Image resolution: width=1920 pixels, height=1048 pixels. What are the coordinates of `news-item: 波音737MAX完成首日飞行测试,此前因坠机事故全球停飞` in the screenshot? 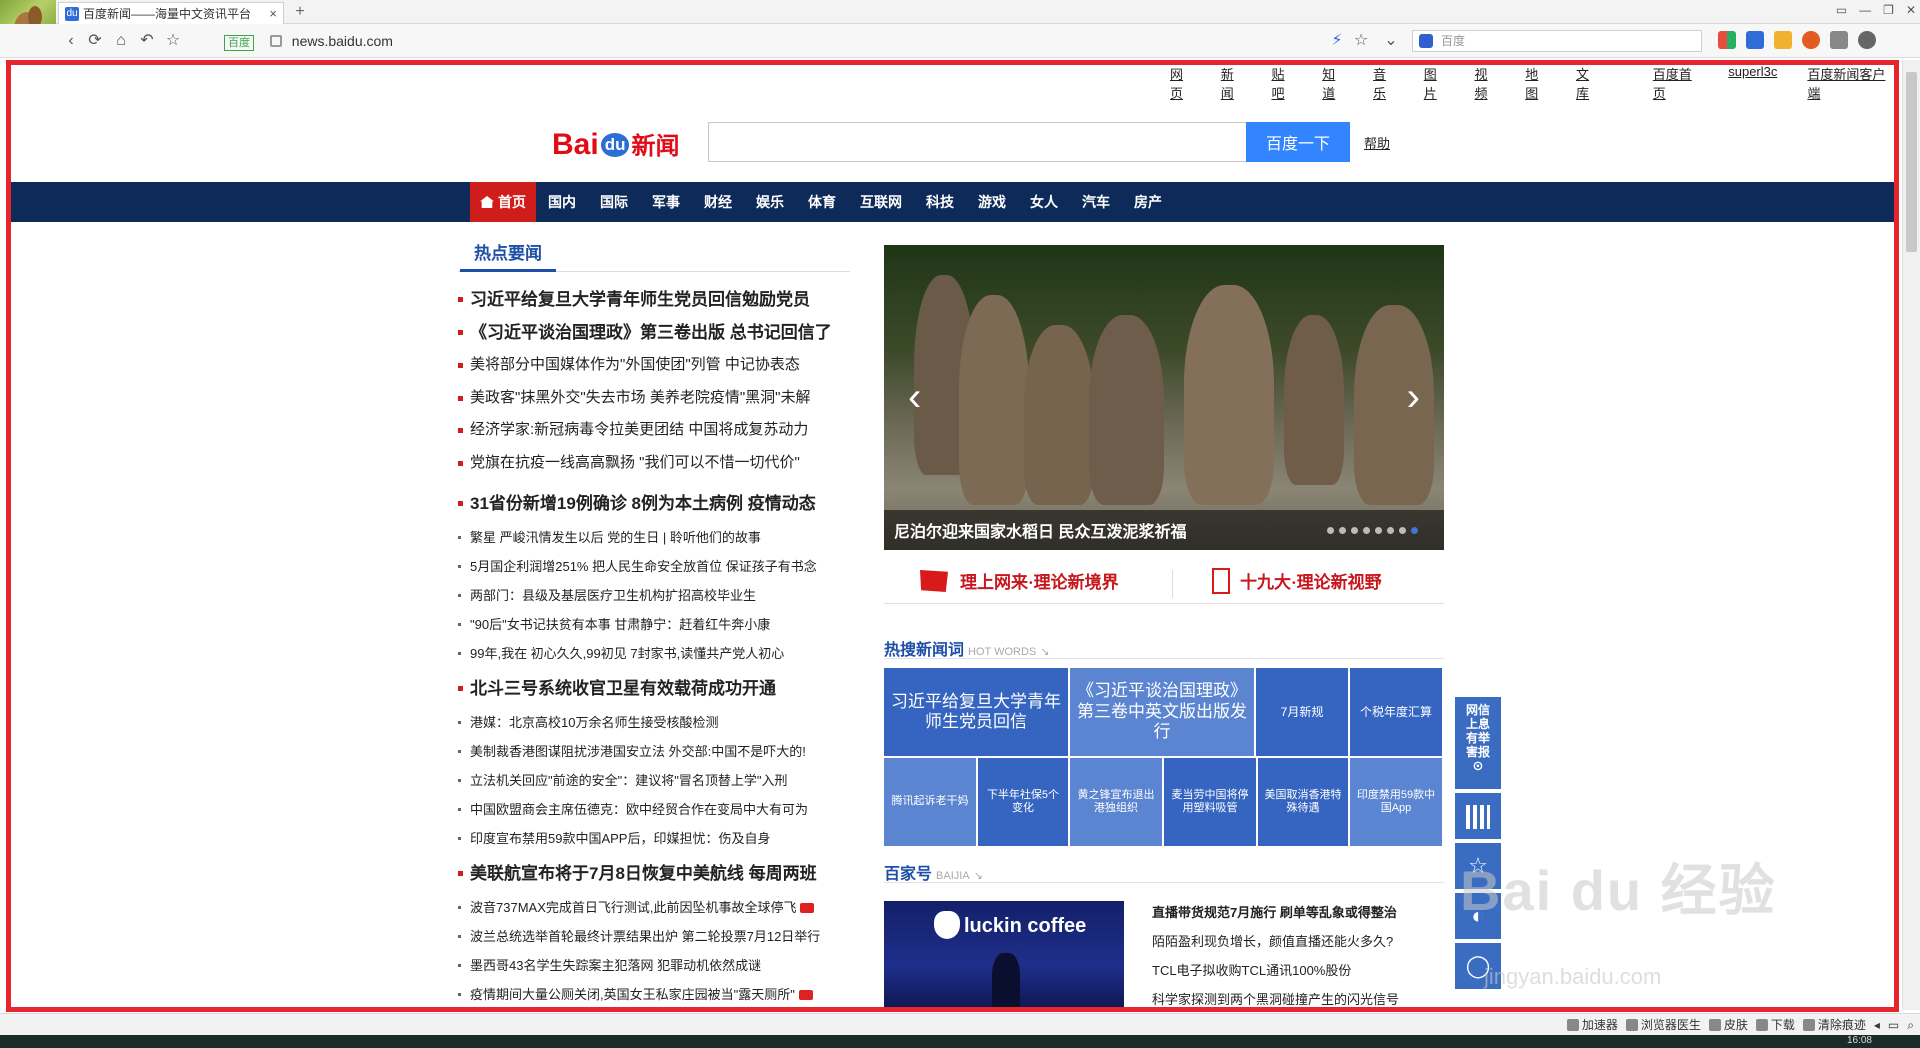 It's located at (654, 907).